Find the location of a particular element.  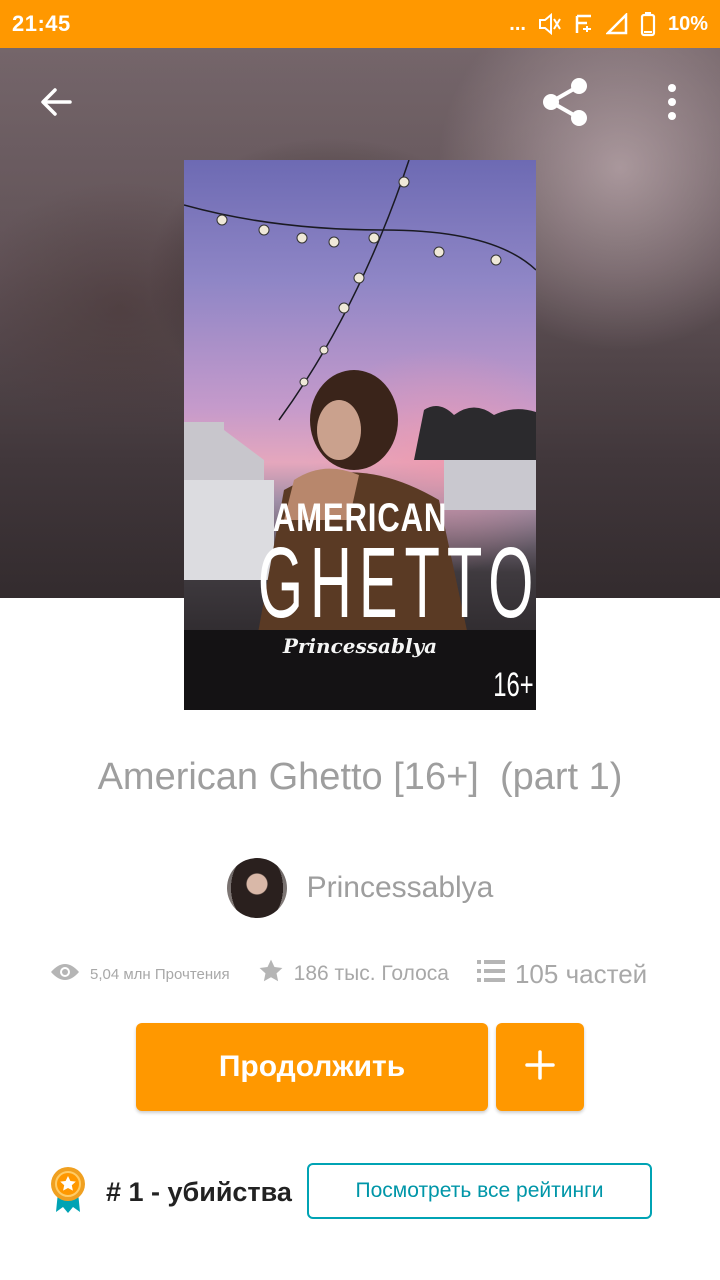

ranking-row: # 1 - убийства is located at coordinates (170, 1192).